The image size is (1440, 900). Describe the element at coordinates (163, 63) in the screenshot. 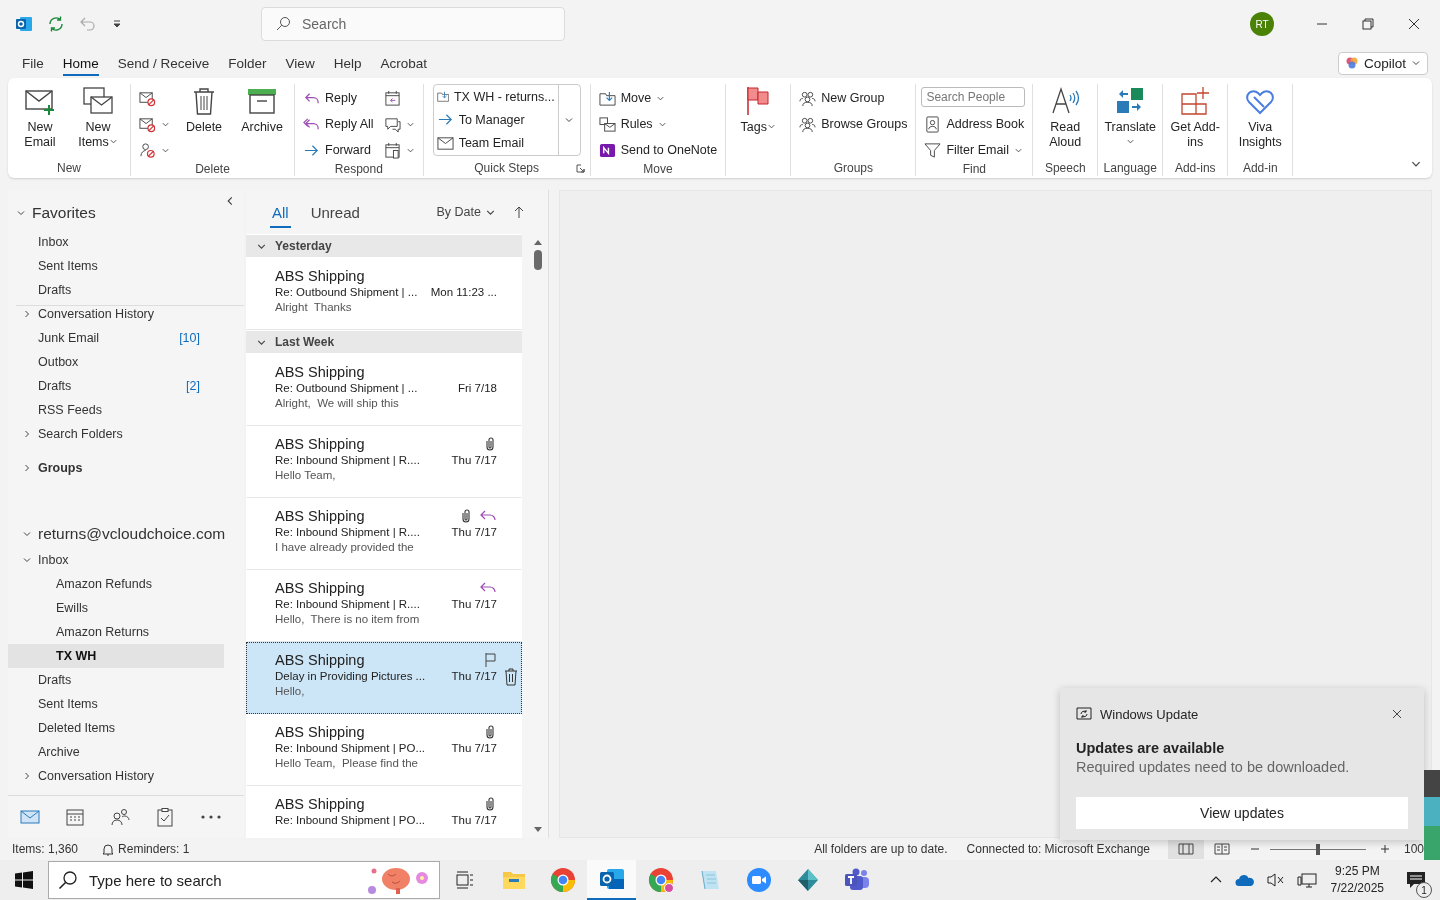

I see `menu-tab: Send / Receive` at that location.